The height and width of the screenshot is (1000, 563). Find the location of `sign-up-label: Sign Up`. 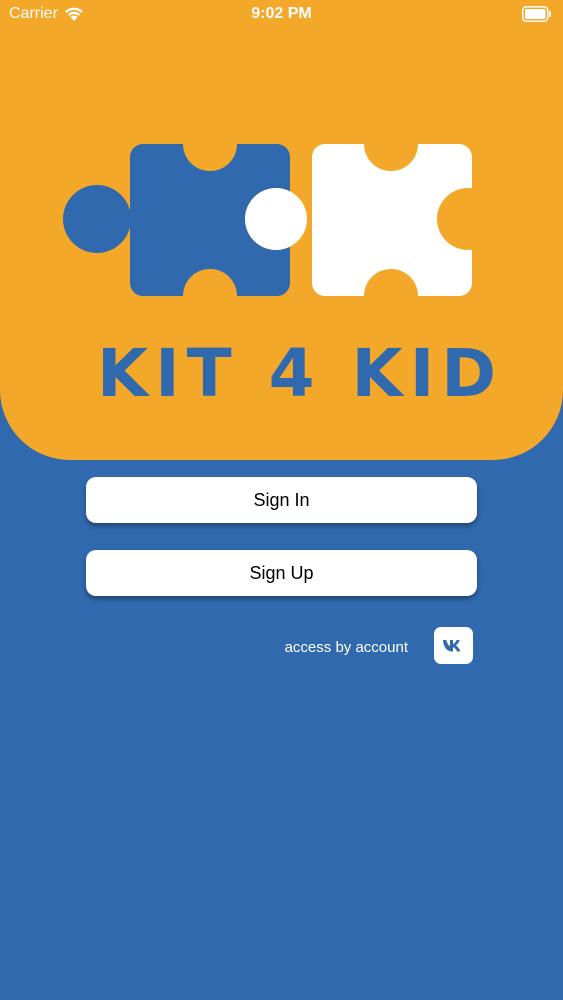

sign-up-label: Sign Up is located at coordinates (281, 572).